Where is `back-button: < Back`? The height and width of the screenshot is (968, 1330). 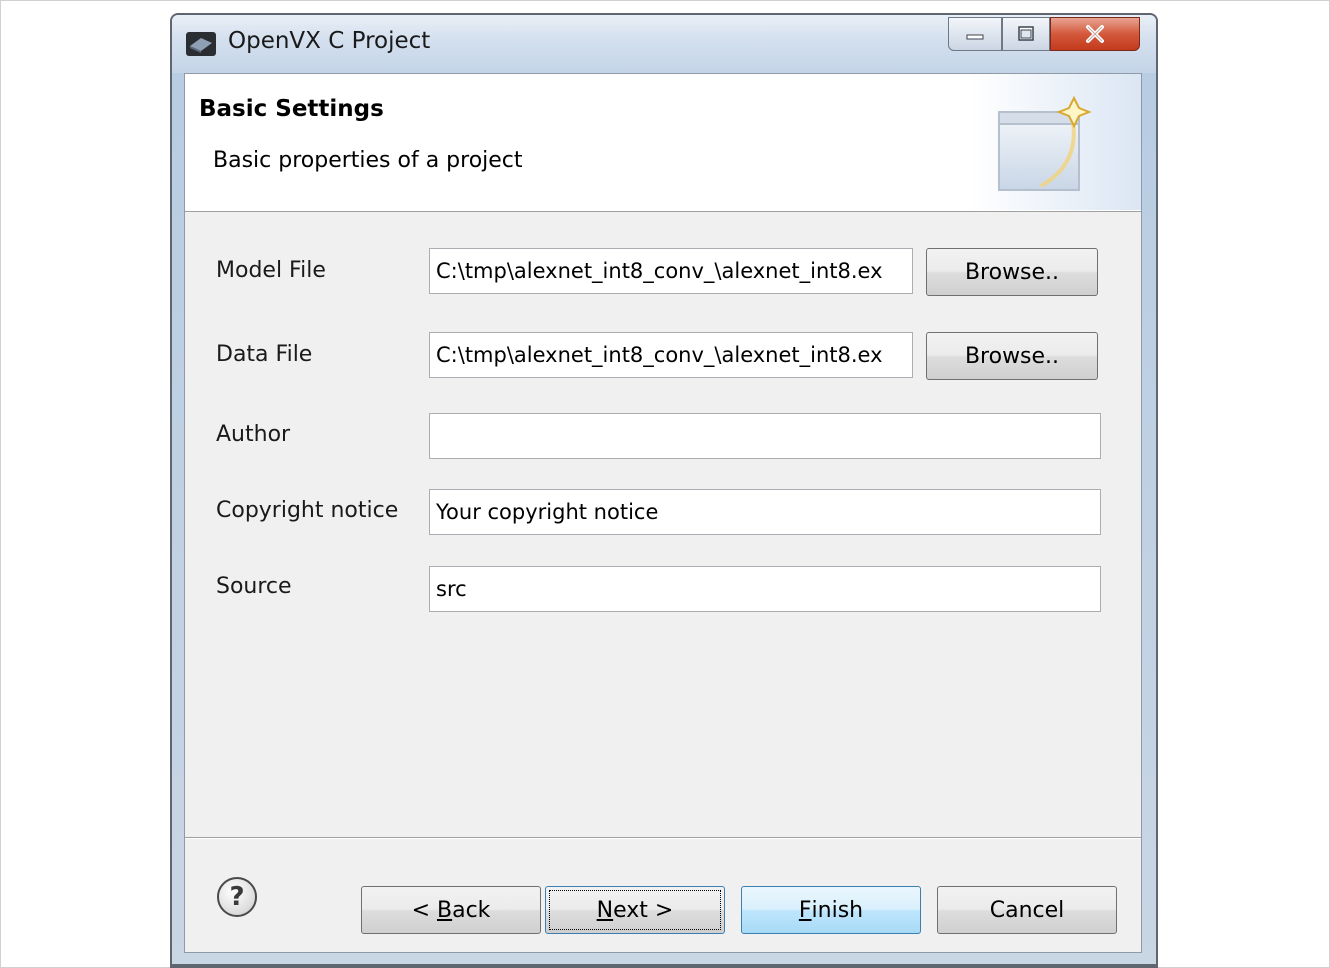
back-button: < Back is located at coordinates (451, 910).